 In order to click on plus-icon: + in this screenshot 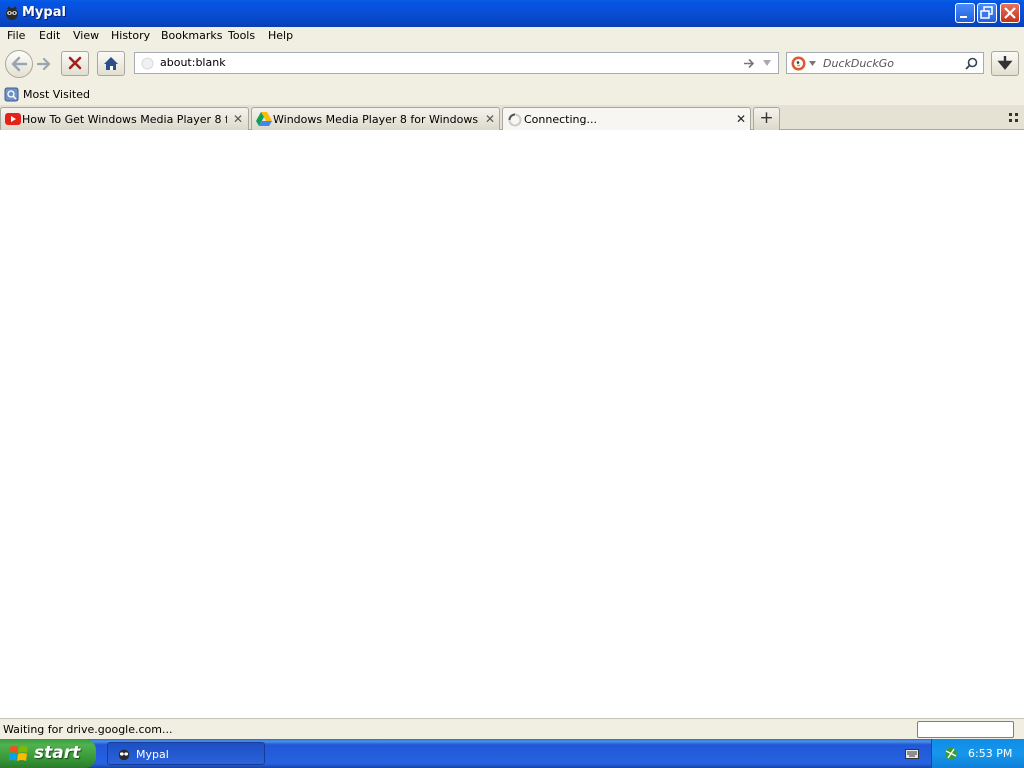, I will do `click(766, 118)`.